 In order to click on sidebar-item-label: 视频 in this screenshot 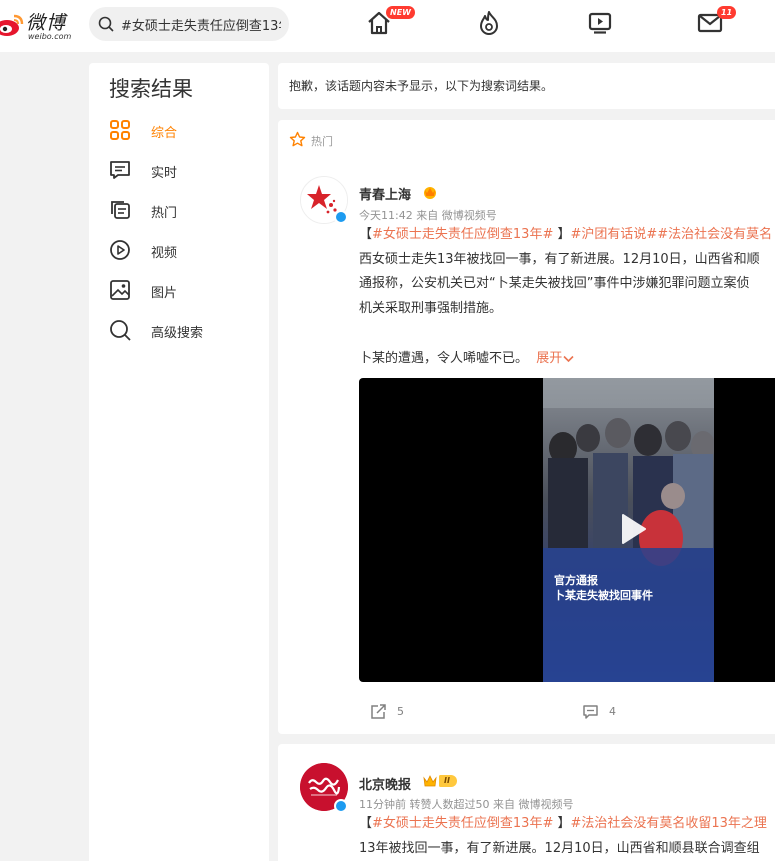, I will do `click(164, 253)`.